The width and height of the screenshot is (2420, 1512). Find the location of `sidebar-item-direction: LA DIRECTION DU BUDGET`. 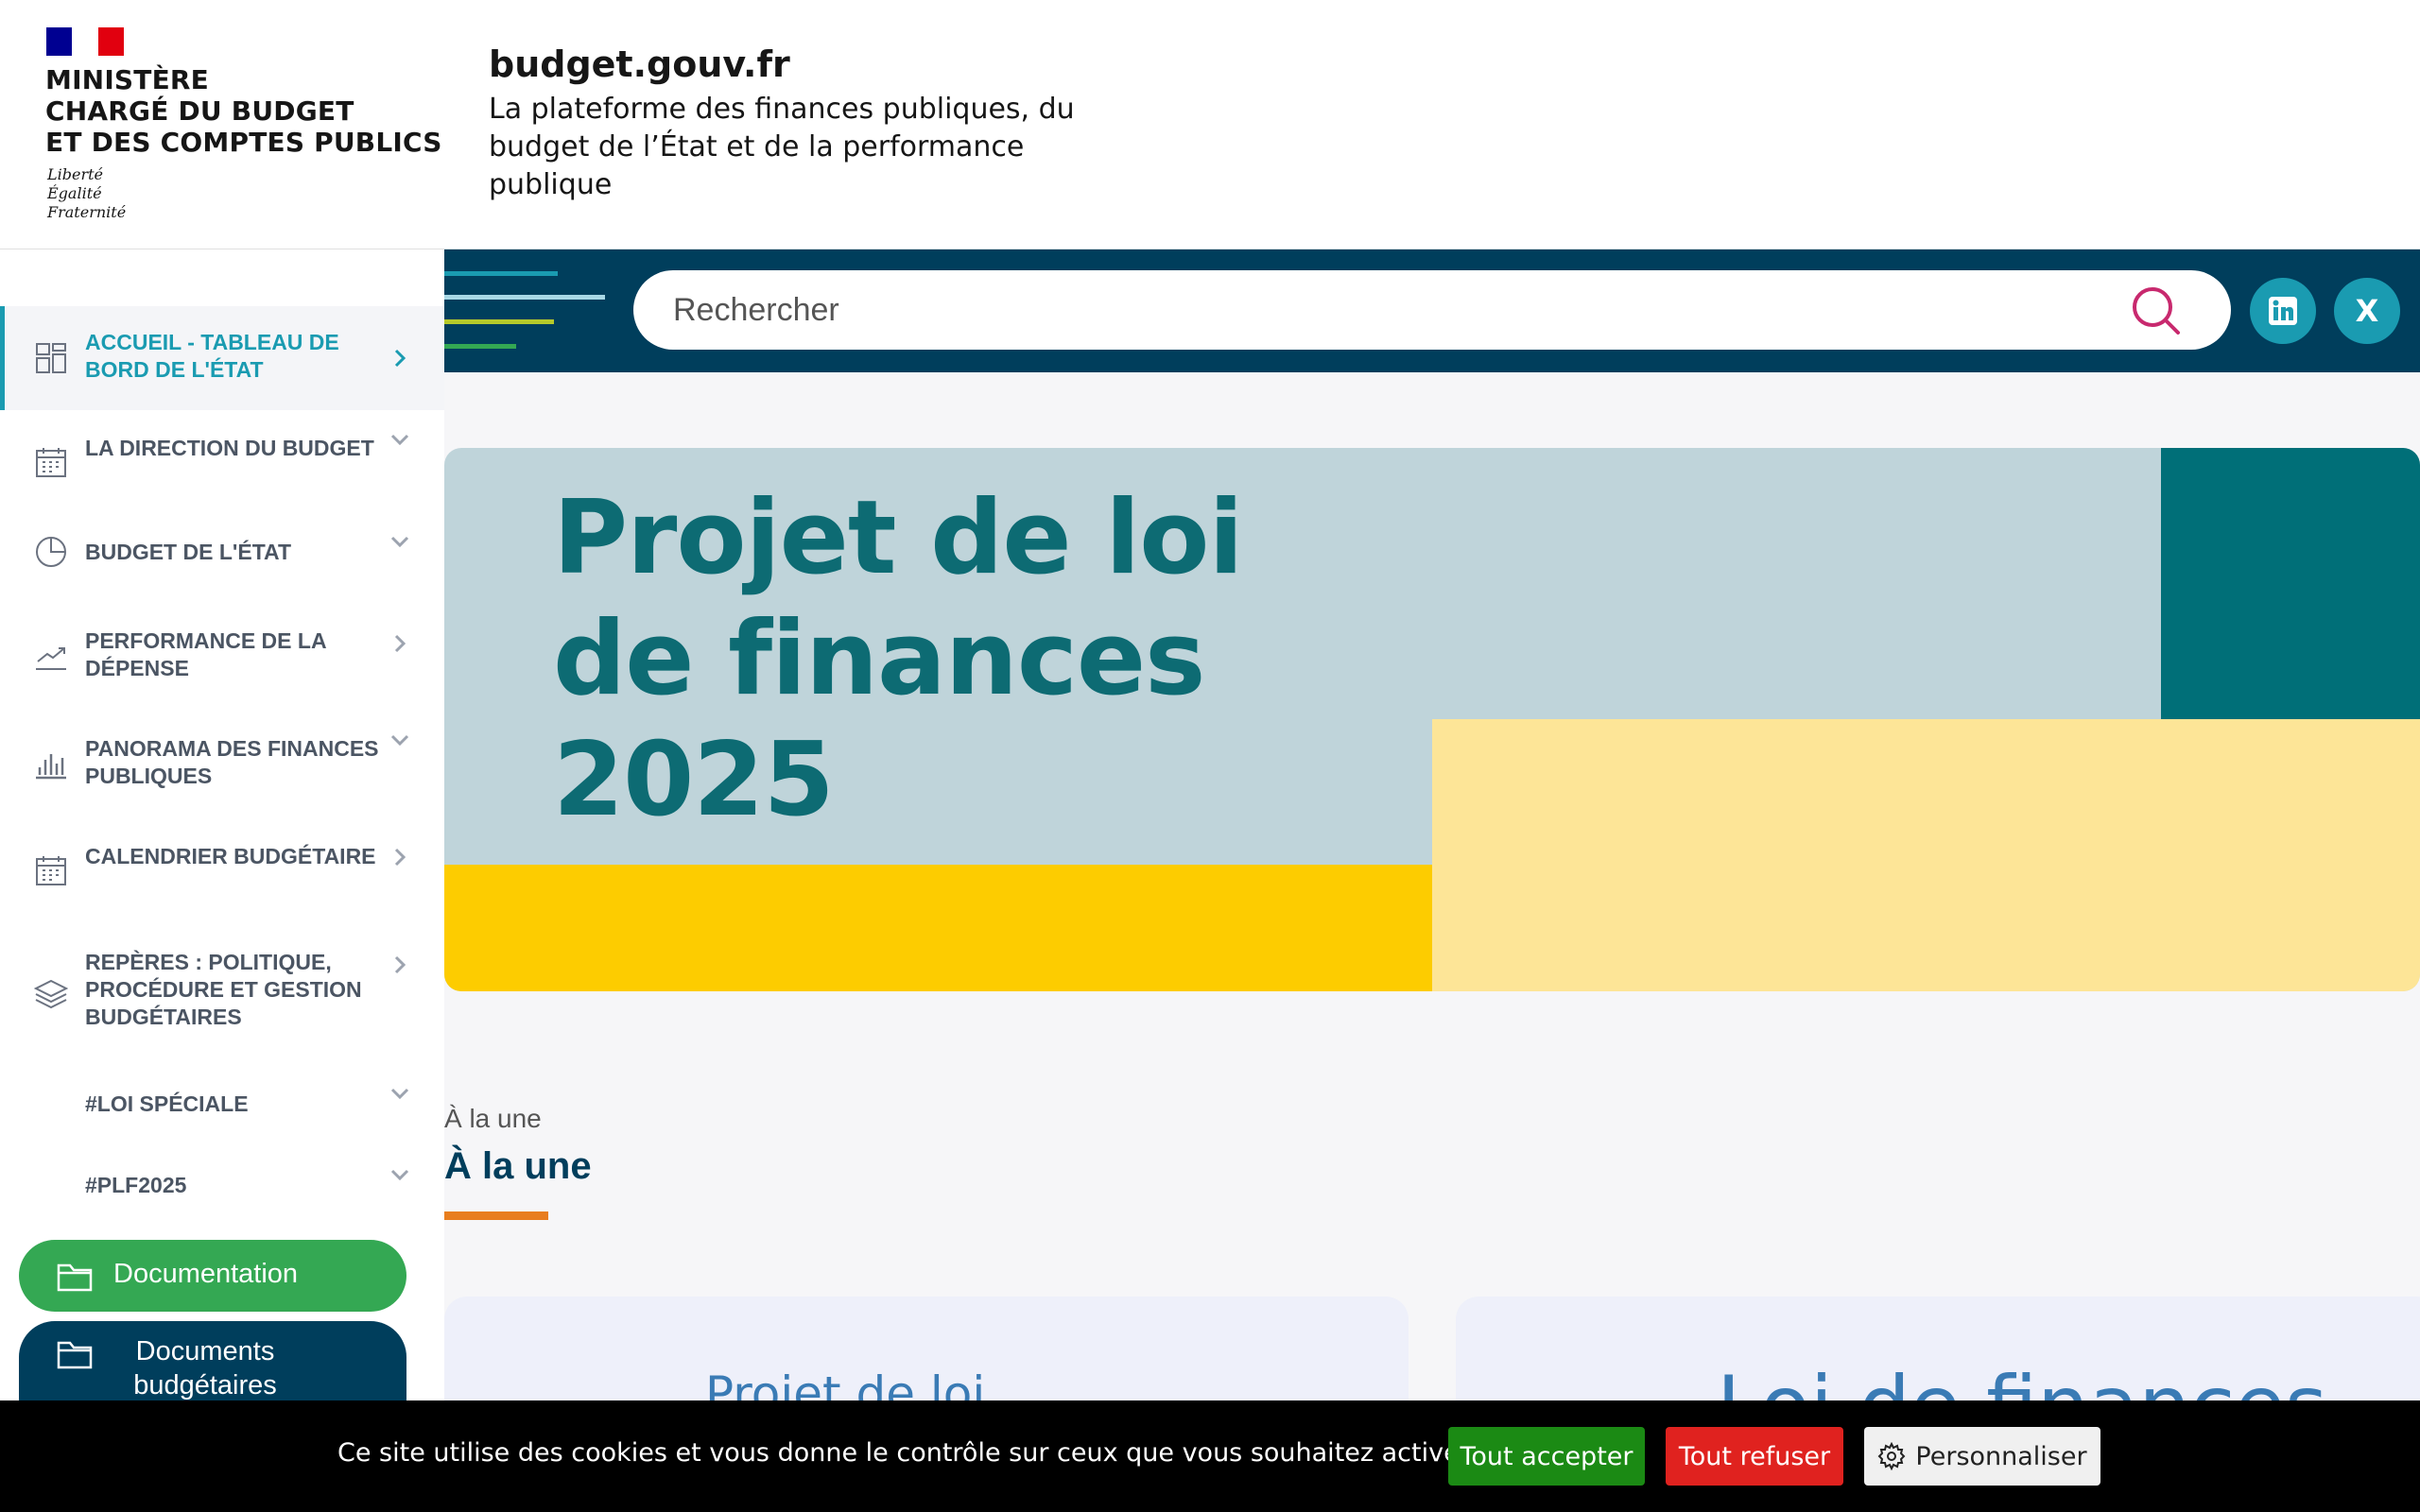

sidebar-item-direction: LA DIRECTION DU BUDGET is located at coordinates (222, 463).